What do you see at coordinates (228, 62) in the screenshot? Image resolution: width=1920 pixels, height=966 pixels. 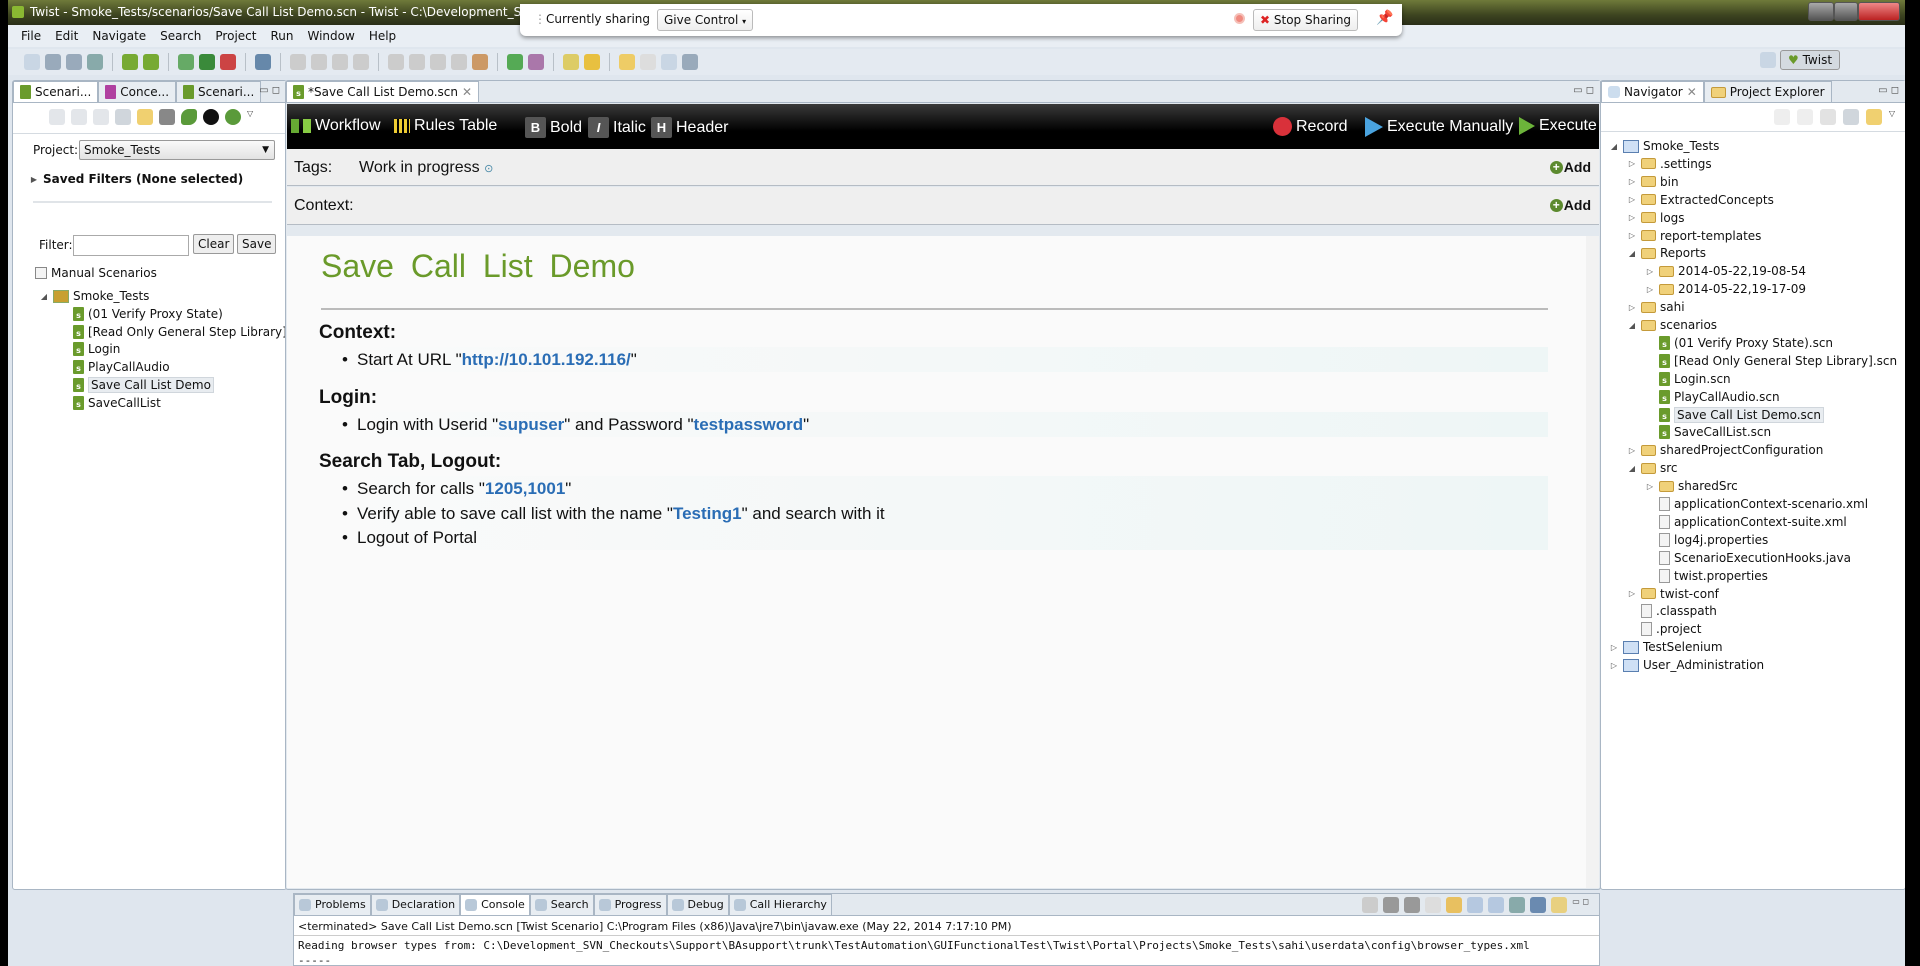 I see `external-tools-icon` at bounding box center [228, 62].